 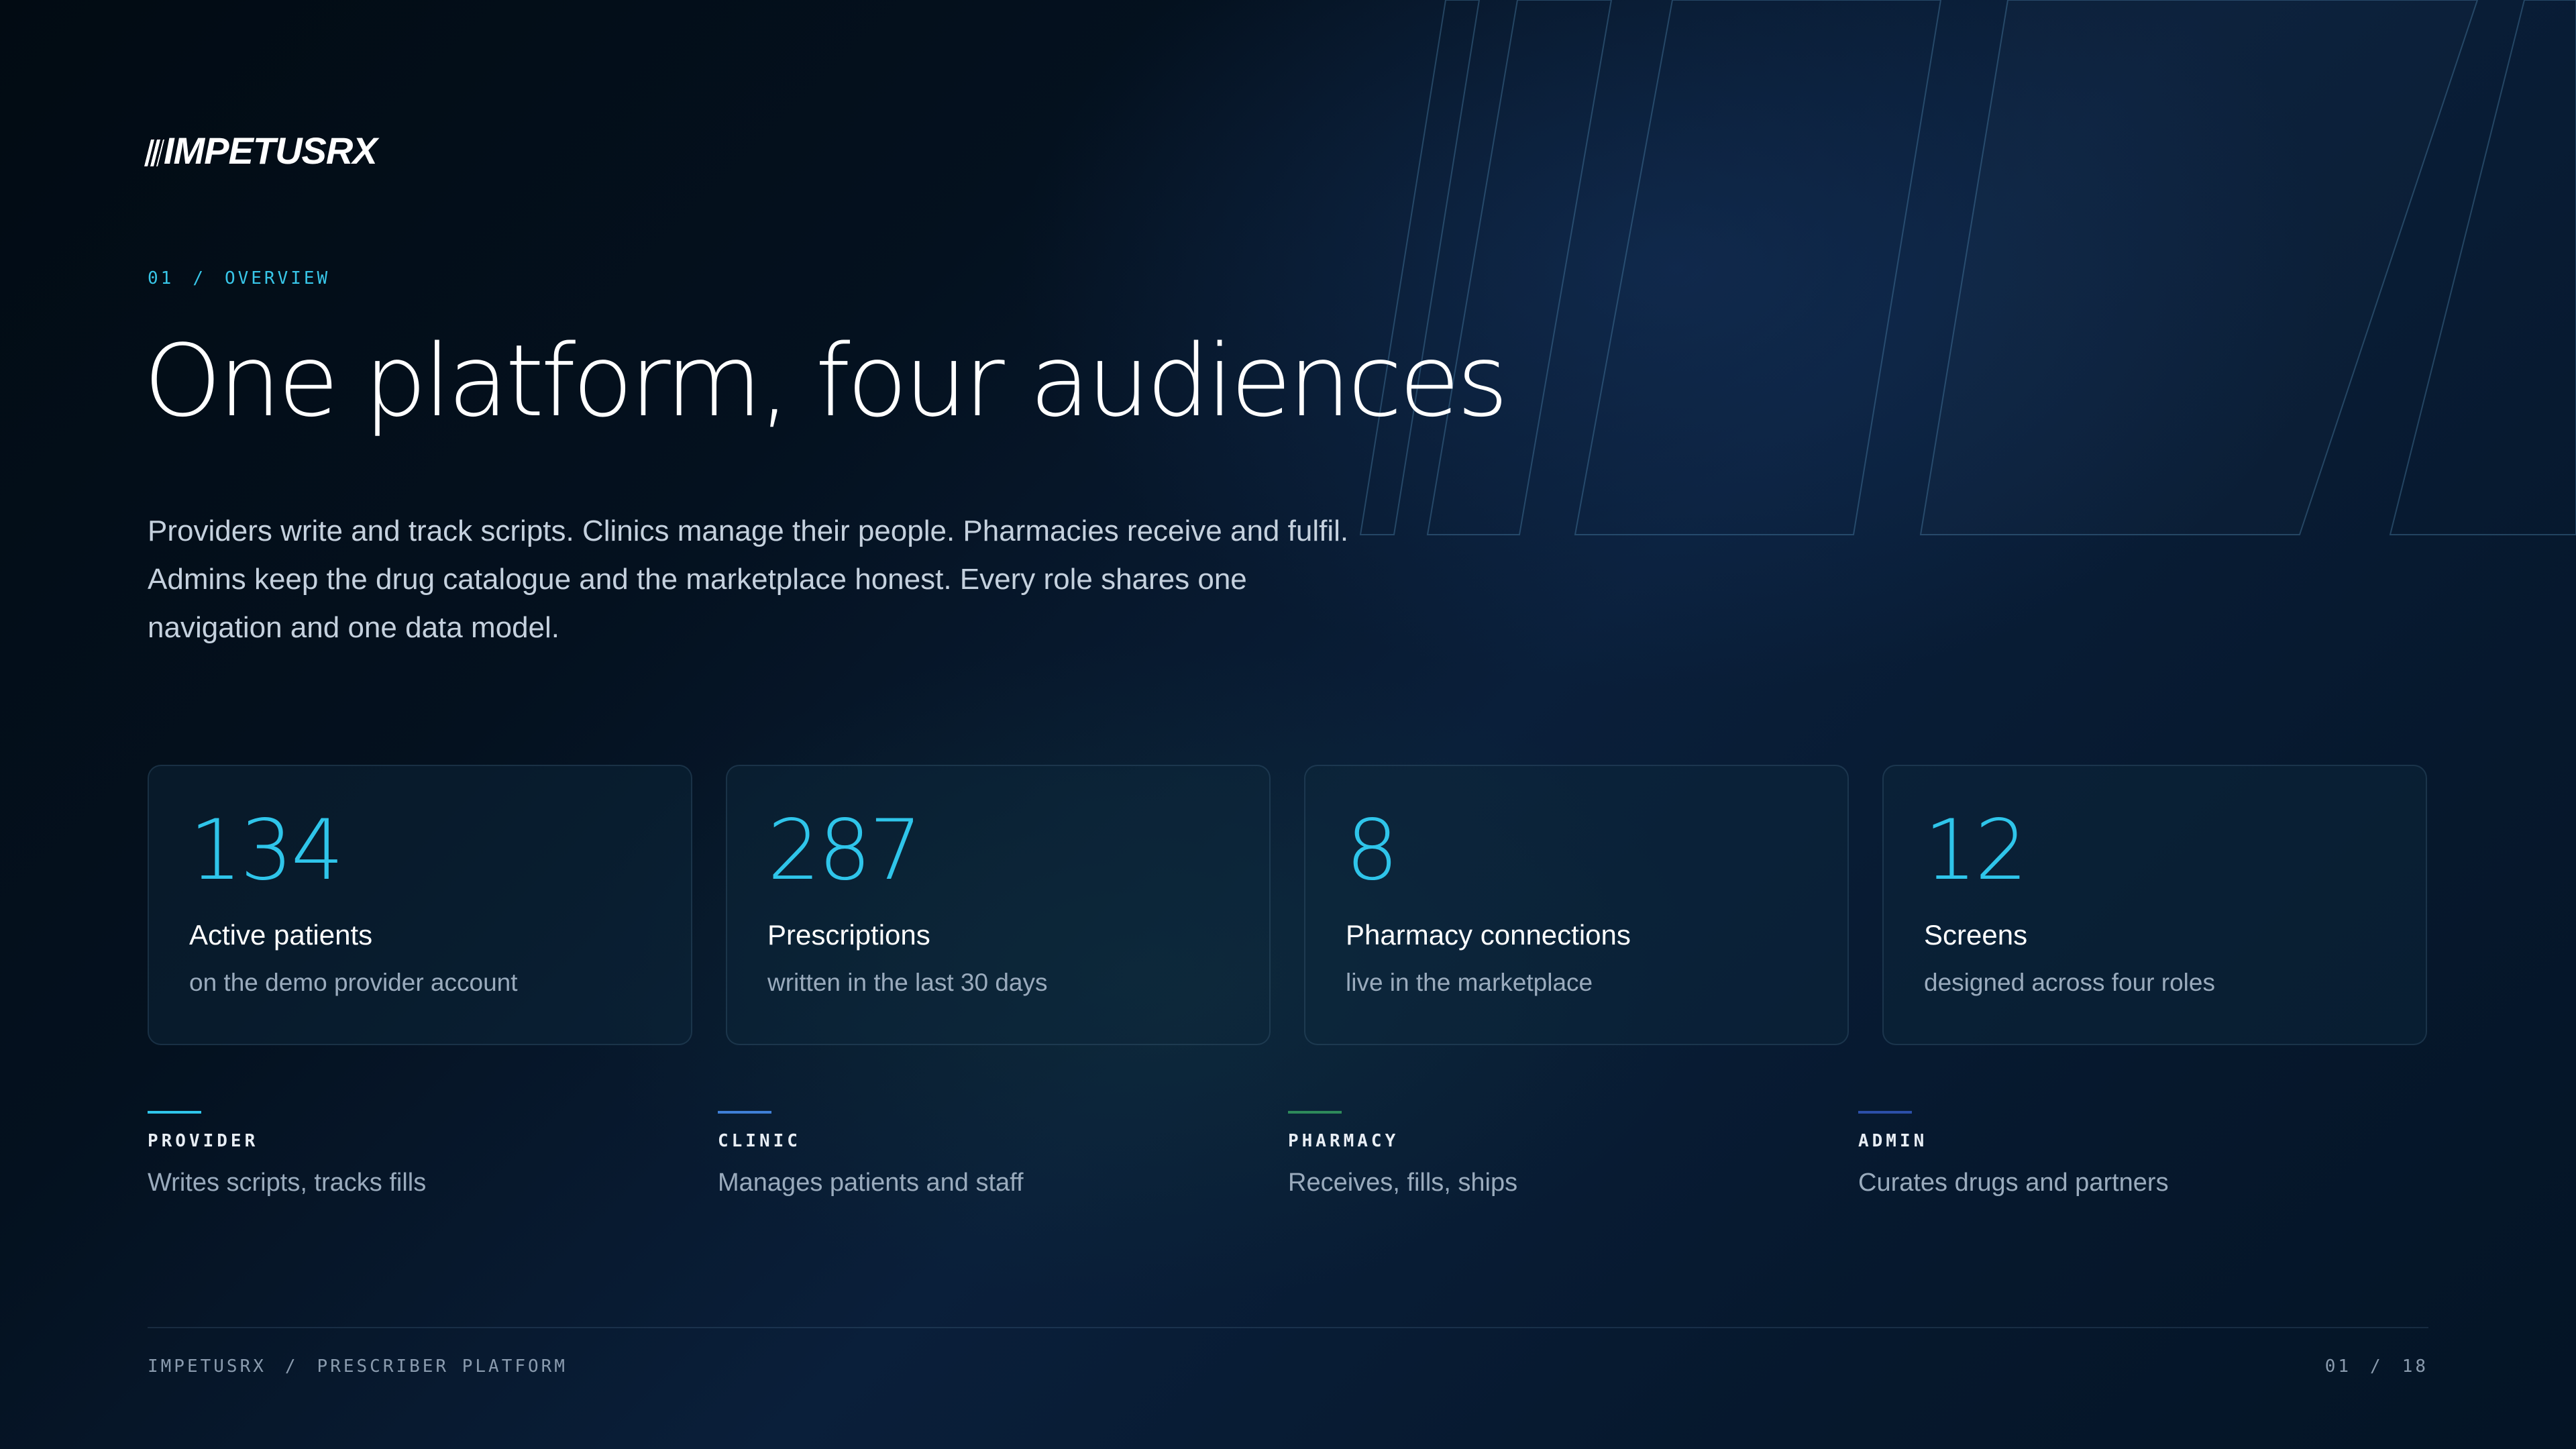 What do you see at coordinates (266, 850) in the screenshot?
I see `stat-value: 134` at bounding box center [266, 850].